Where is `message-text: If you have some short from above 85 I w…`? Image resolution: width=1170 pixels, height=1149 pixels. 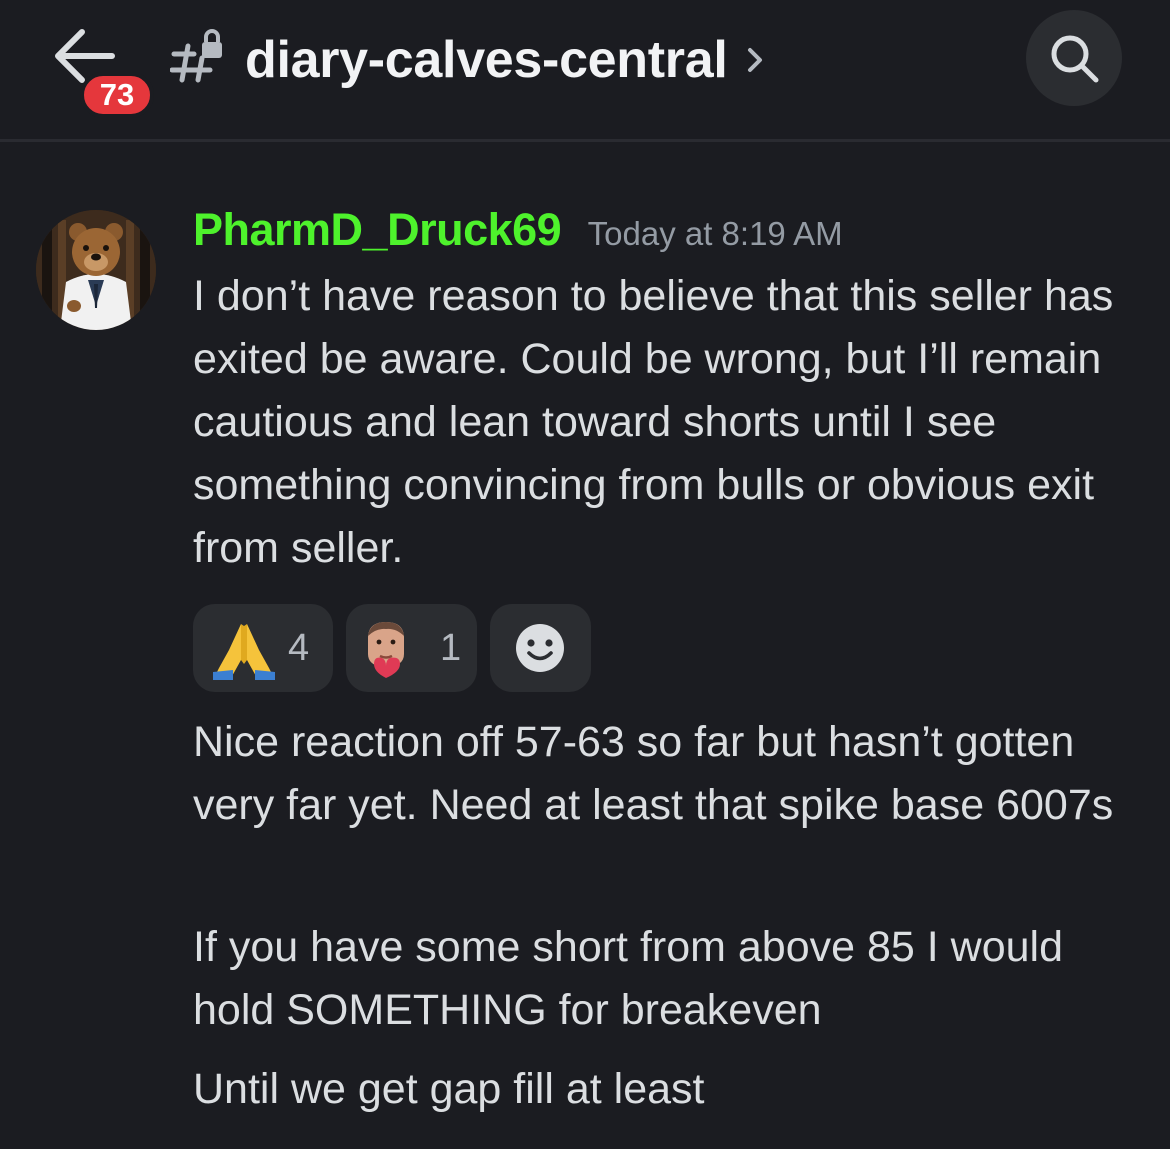 message-text: If you have some short from above 85 I w… is located at coordinates (628, 978).